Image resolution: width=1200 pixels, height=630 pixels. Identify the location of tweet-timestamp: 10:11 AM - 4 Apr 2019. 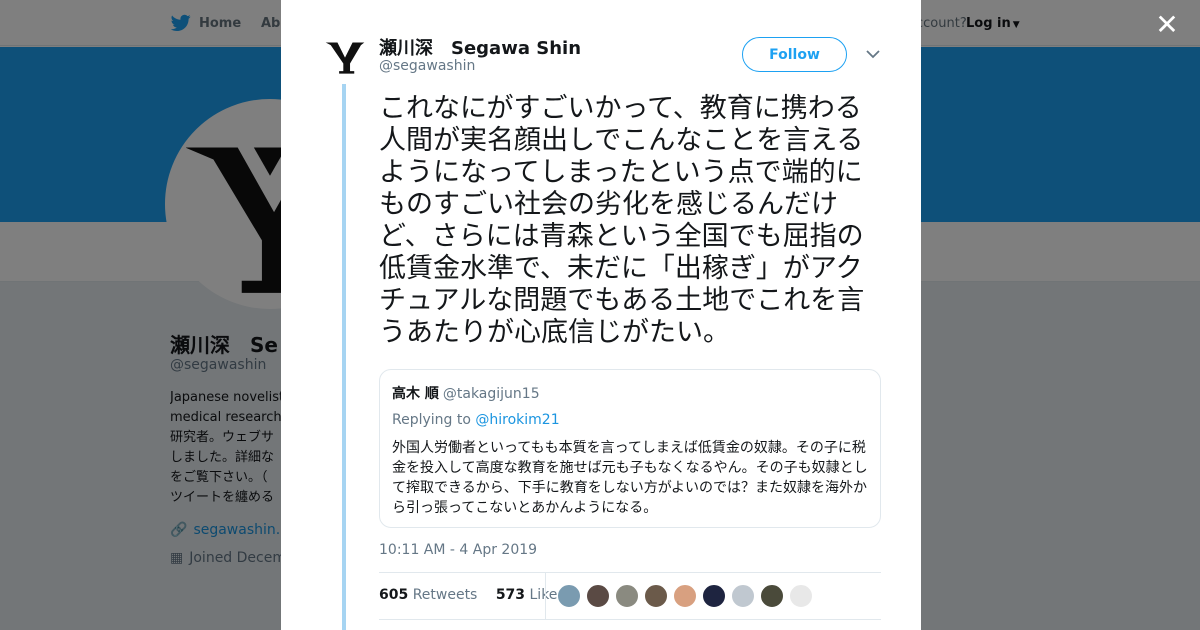
(458, 550).